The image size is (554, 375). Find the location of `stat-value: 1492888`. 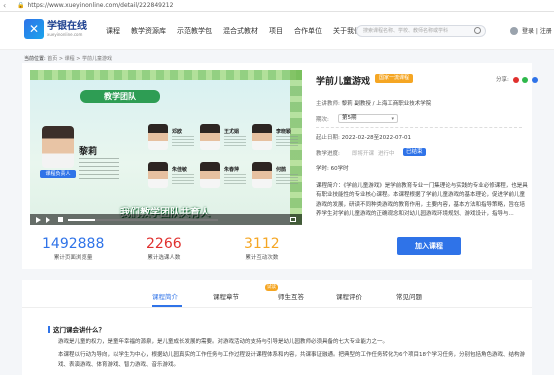

stat-value: 1492888 is located at coordinates (73, 244).